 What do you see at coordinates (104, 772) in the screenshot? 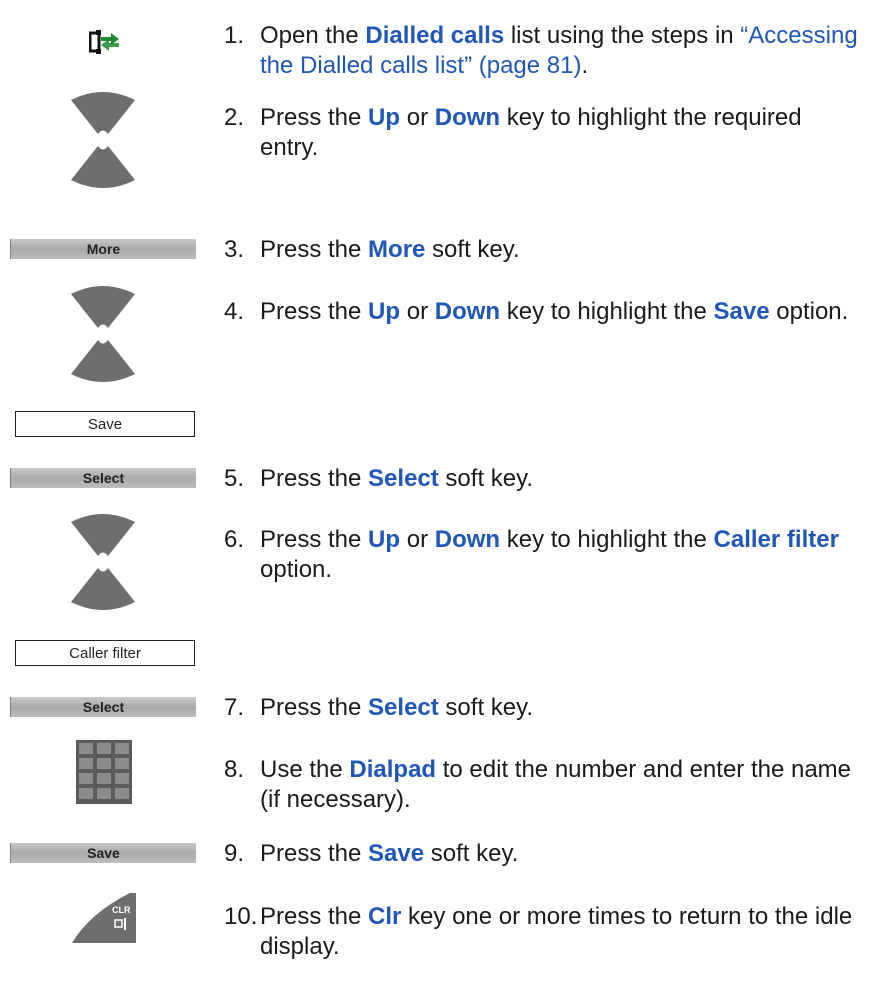
I see `dialpad-icon` at bounding box center [104, 772].